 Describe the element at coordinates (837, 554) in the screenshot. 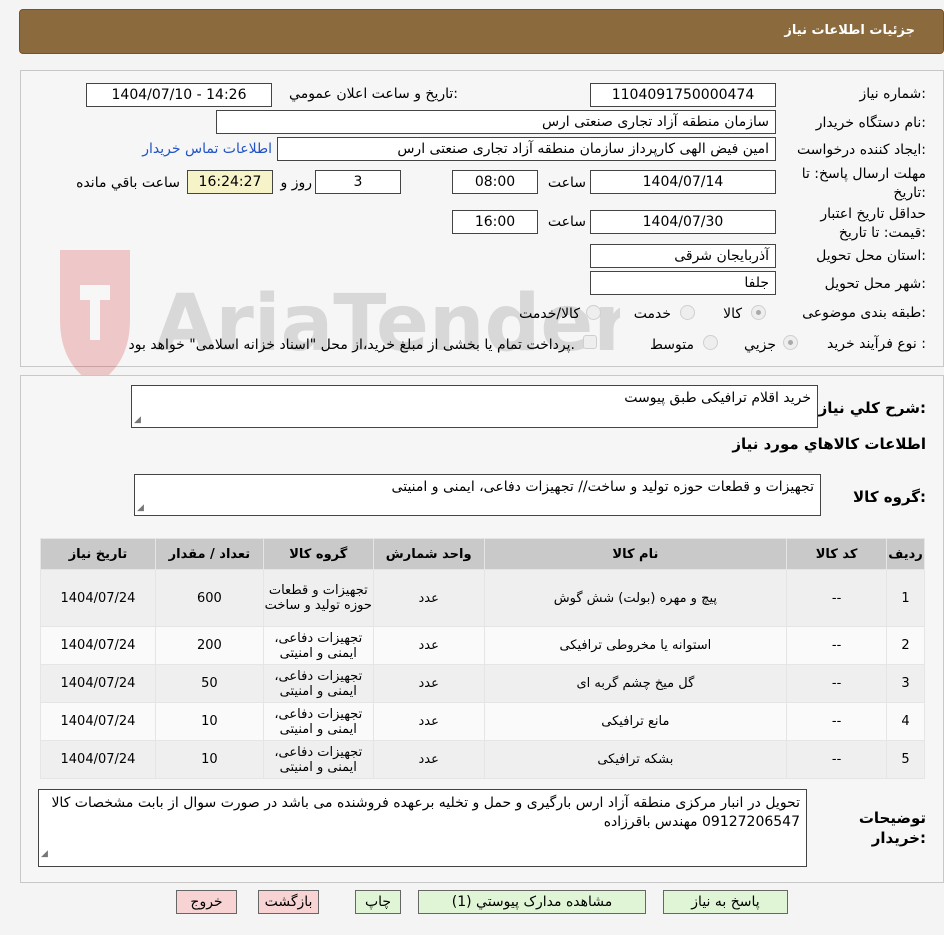

I see `col-code: کد کالا` at that location.